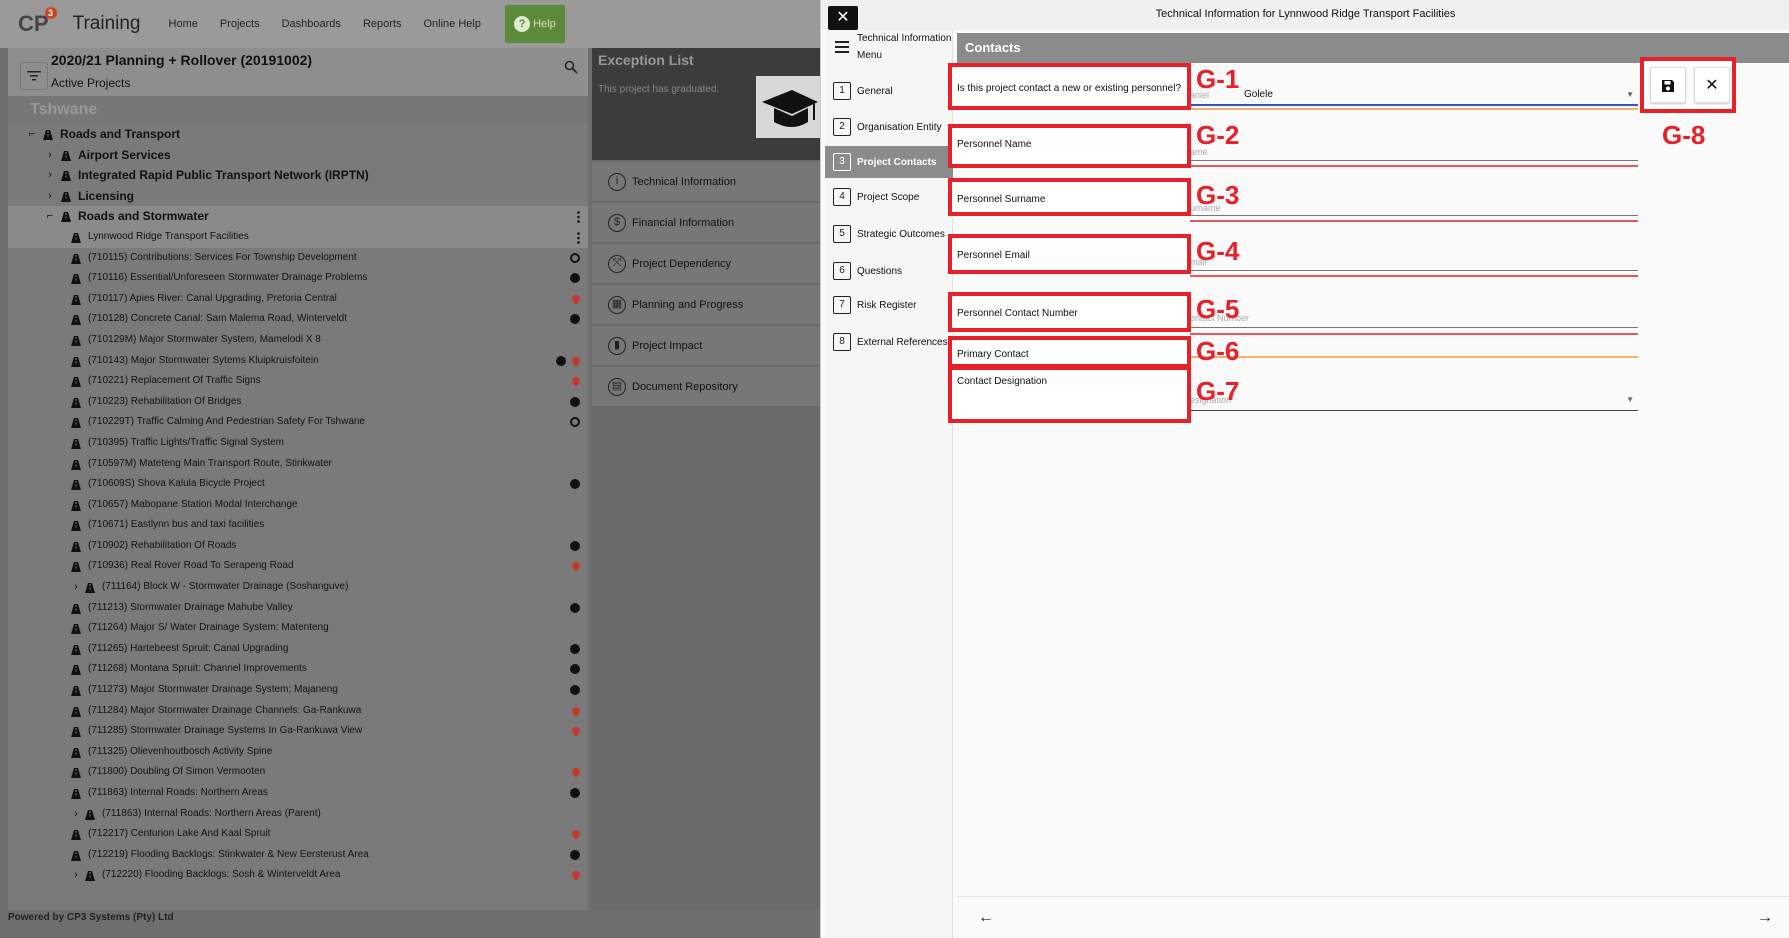  Describe the element at coordinates (298, 196) in the screenshot. I see `tree-group: › Licensing` at that location.